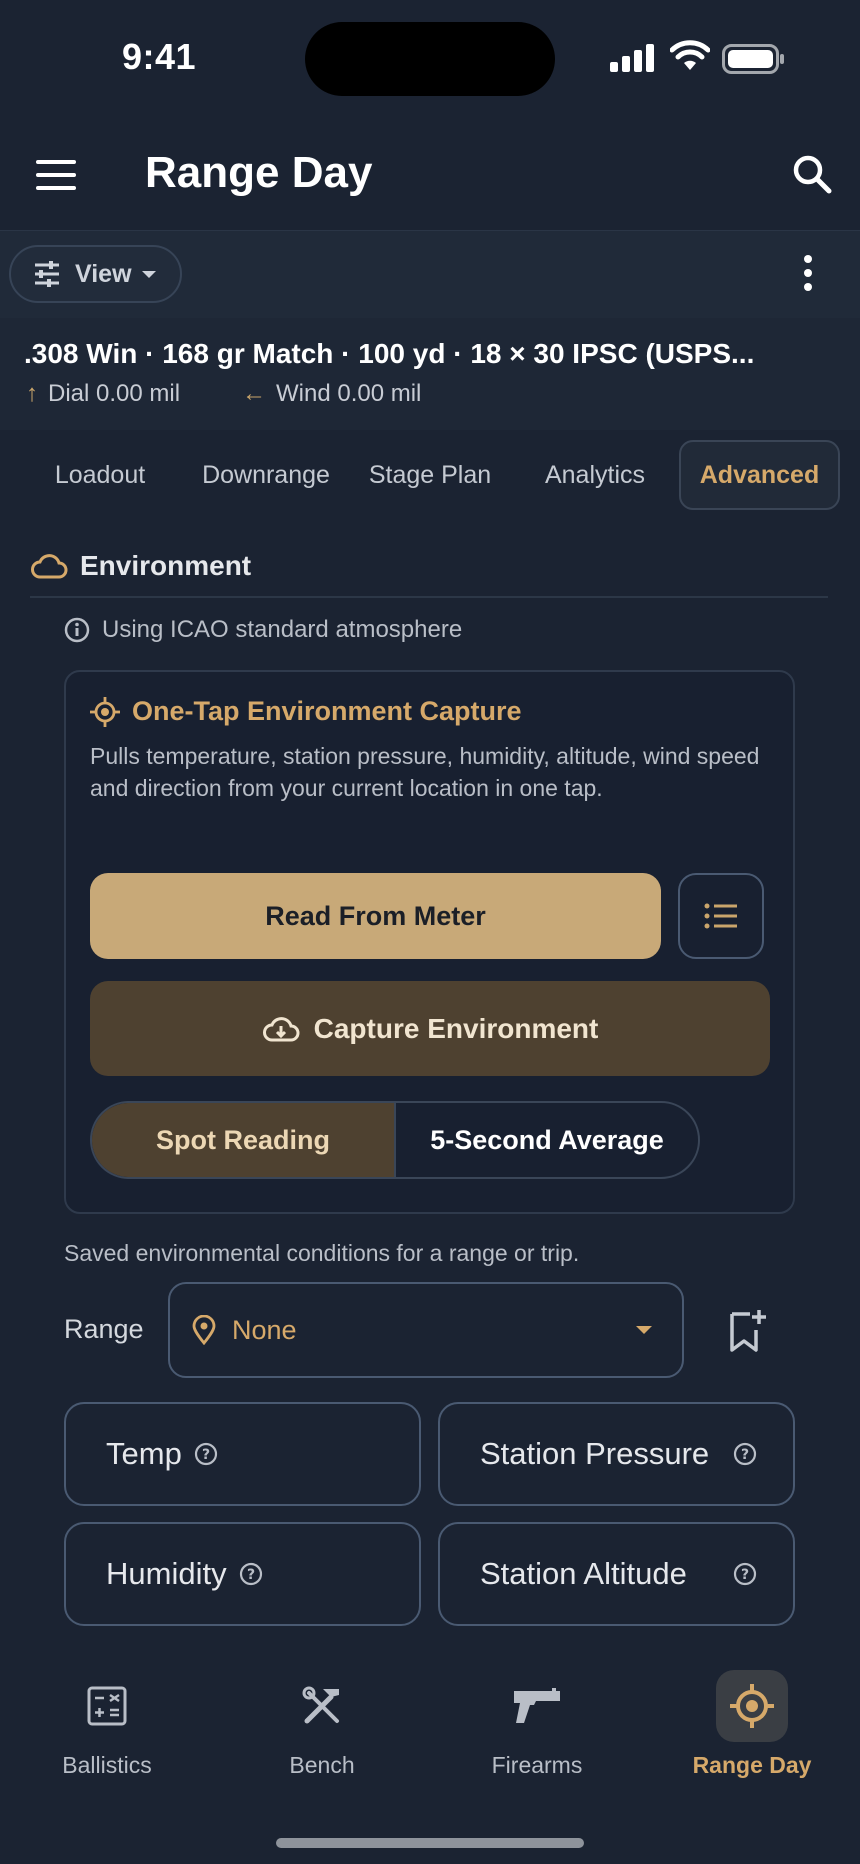  Describe the element at coordinates (632, 58) in the screenshot. I see `signal-icon` at that location.